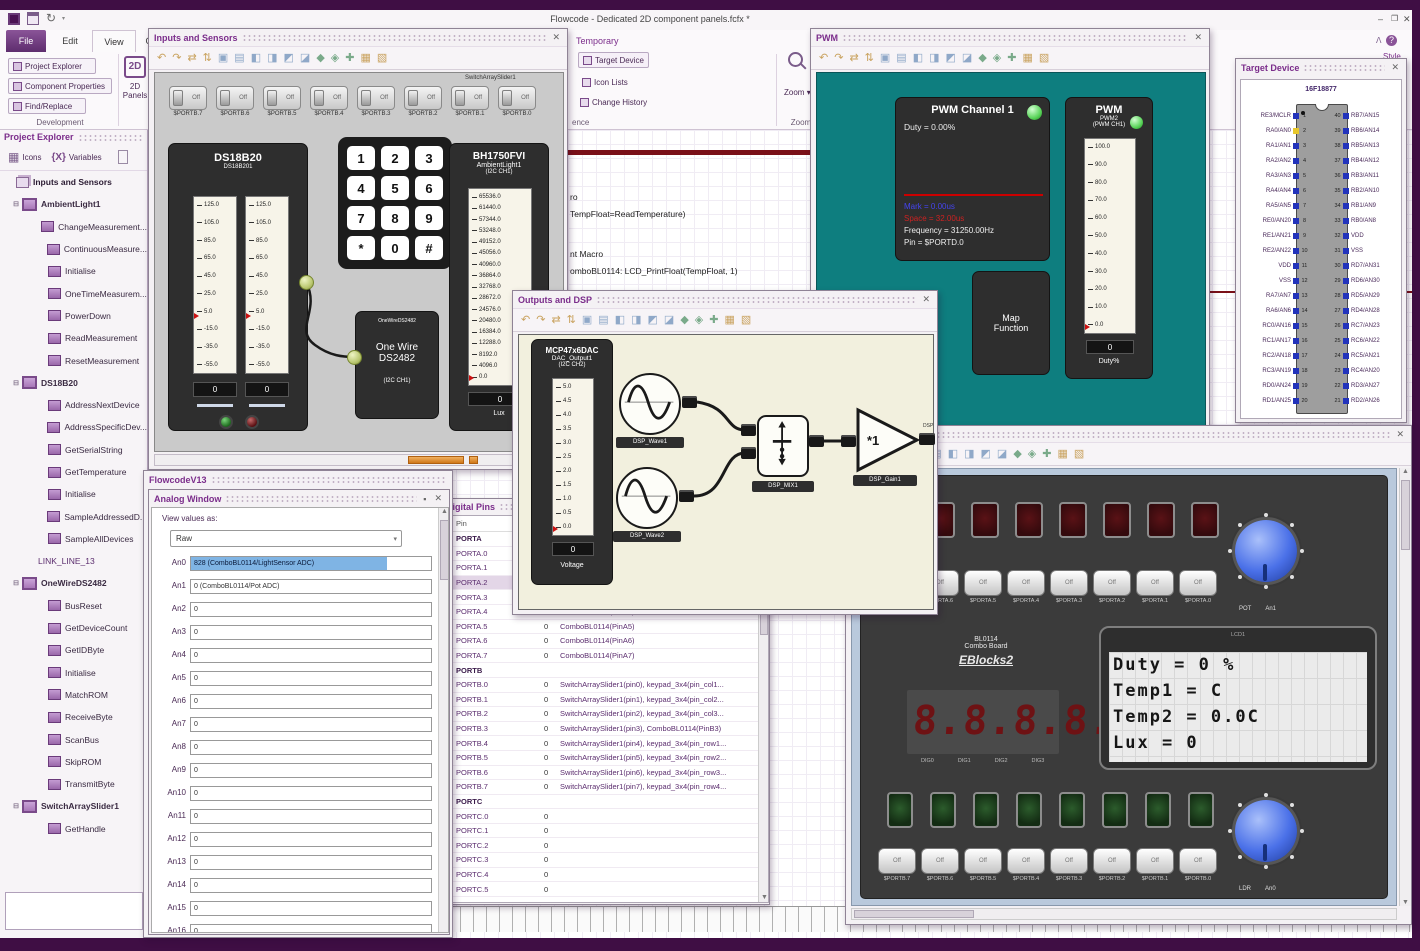  What do you see at coordinates (52, 66) in the screenshot?
I see `project-explorer-button: Project Explorer` at bounding box center [52, 66].